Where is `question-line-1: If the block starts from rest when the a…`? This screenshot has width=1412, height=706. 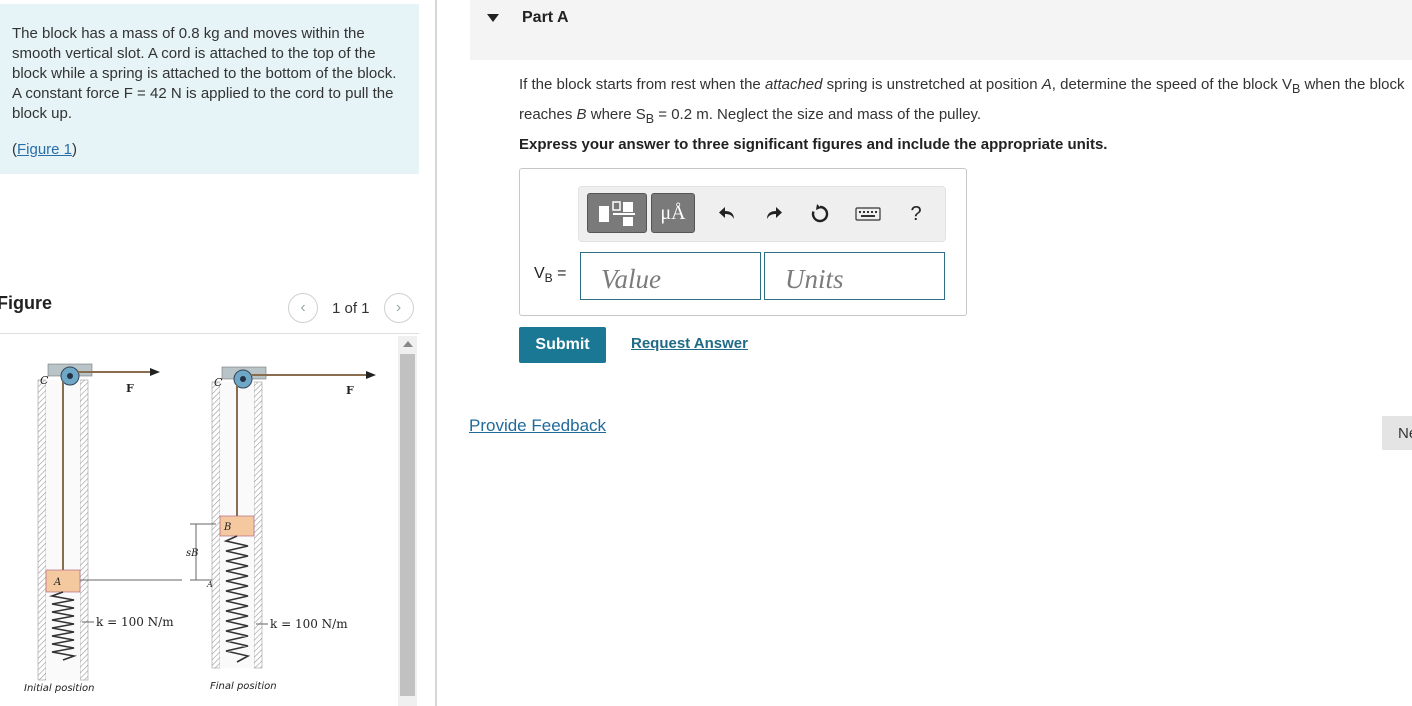
question-line-1: If the block starts from rest when the a… is located at coordinates (965, 87).